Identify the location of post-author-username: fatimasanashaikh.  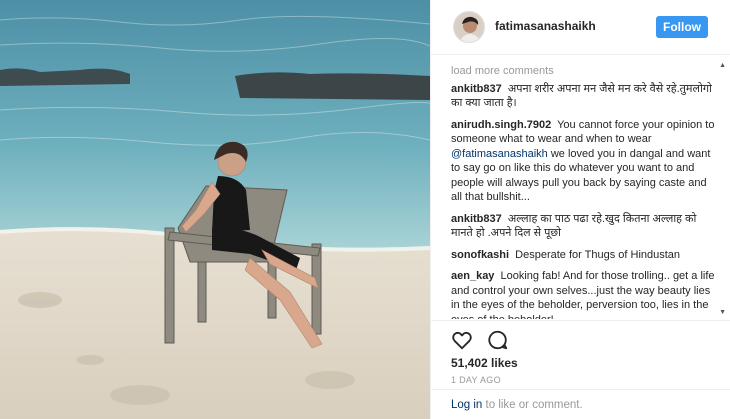
(545, 26).